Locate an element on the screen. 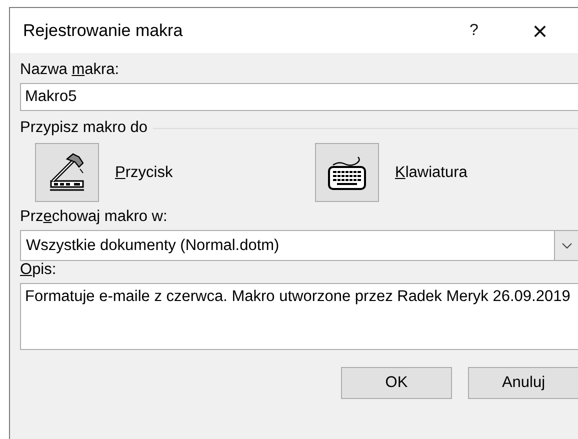 The image size is (578, 439). help-button: ? is located at coordinates (474, 31).